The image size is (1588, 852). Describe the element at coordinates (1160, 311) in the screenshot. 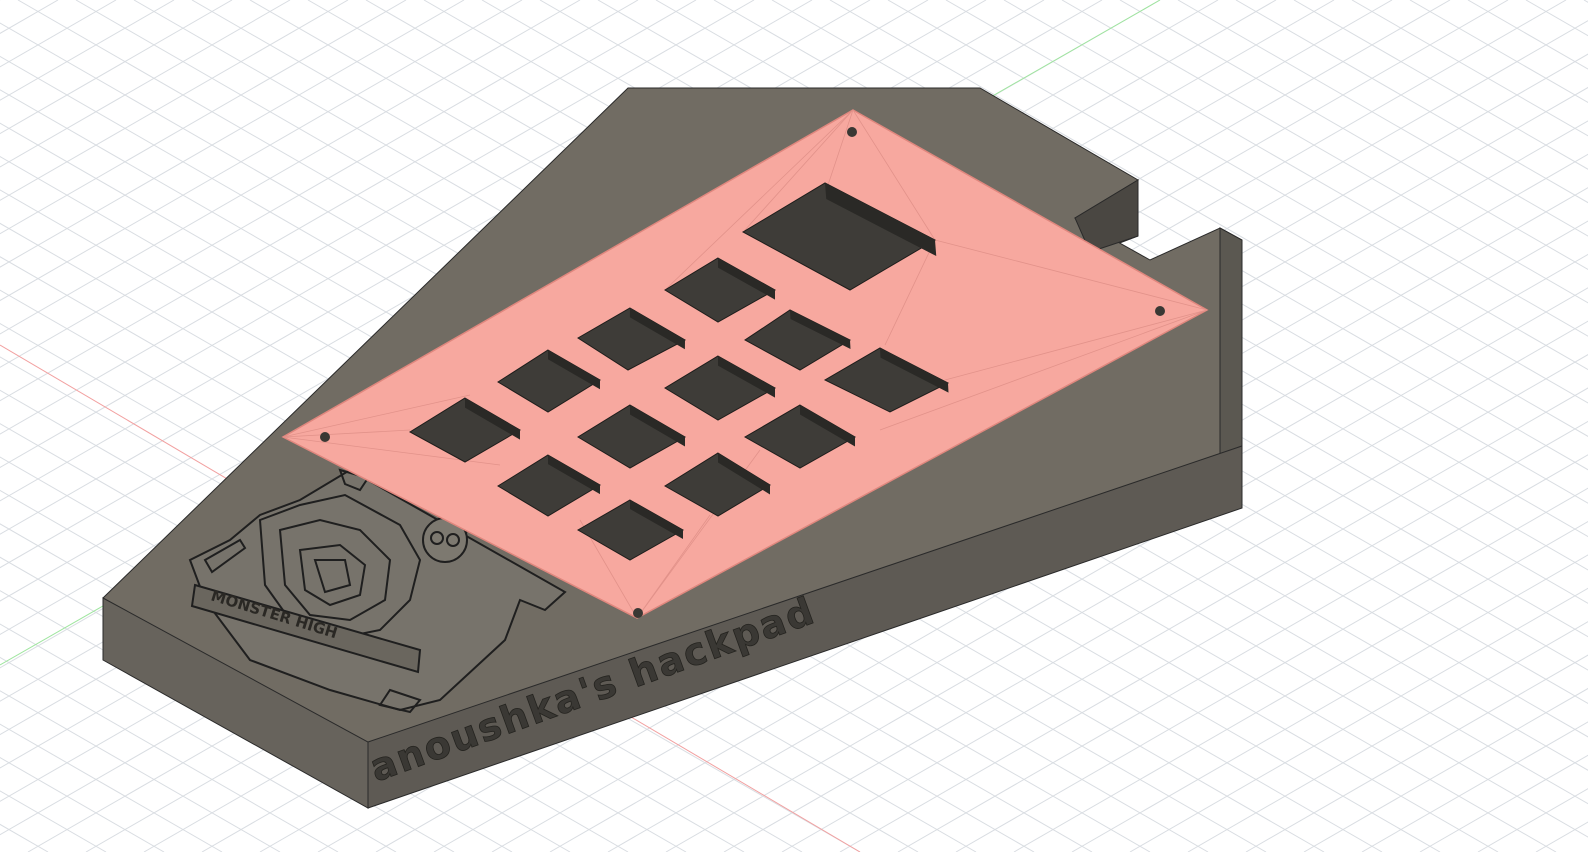

I see `screw-hole-right` at that location.